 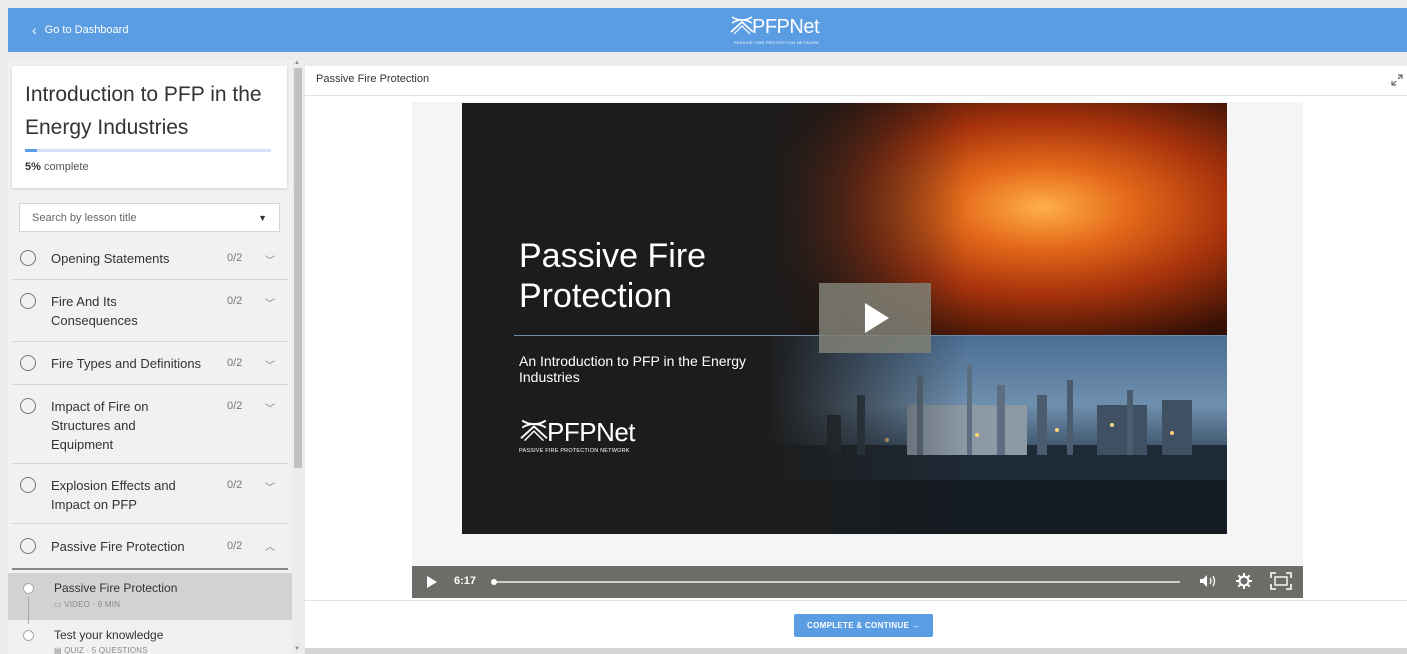 What do you see at coordinates (574, 451) in the screenshot?
I see `slide-brand-tagline: PASSIVE FIRE PROTECTION NETWORK` at bounding box center [574, 451].